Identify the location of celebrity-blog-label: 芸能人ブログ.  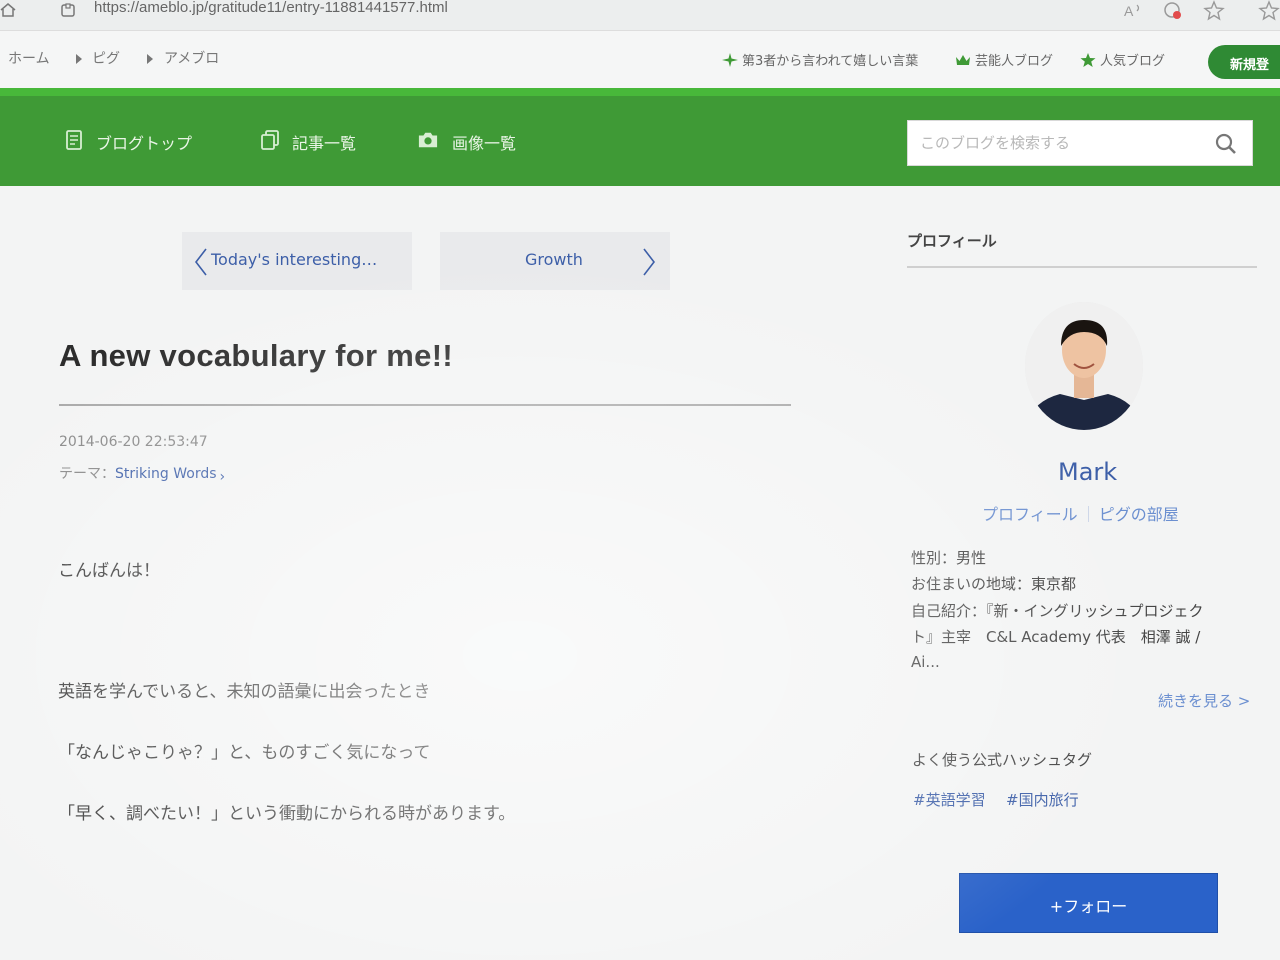
(1014, 61).